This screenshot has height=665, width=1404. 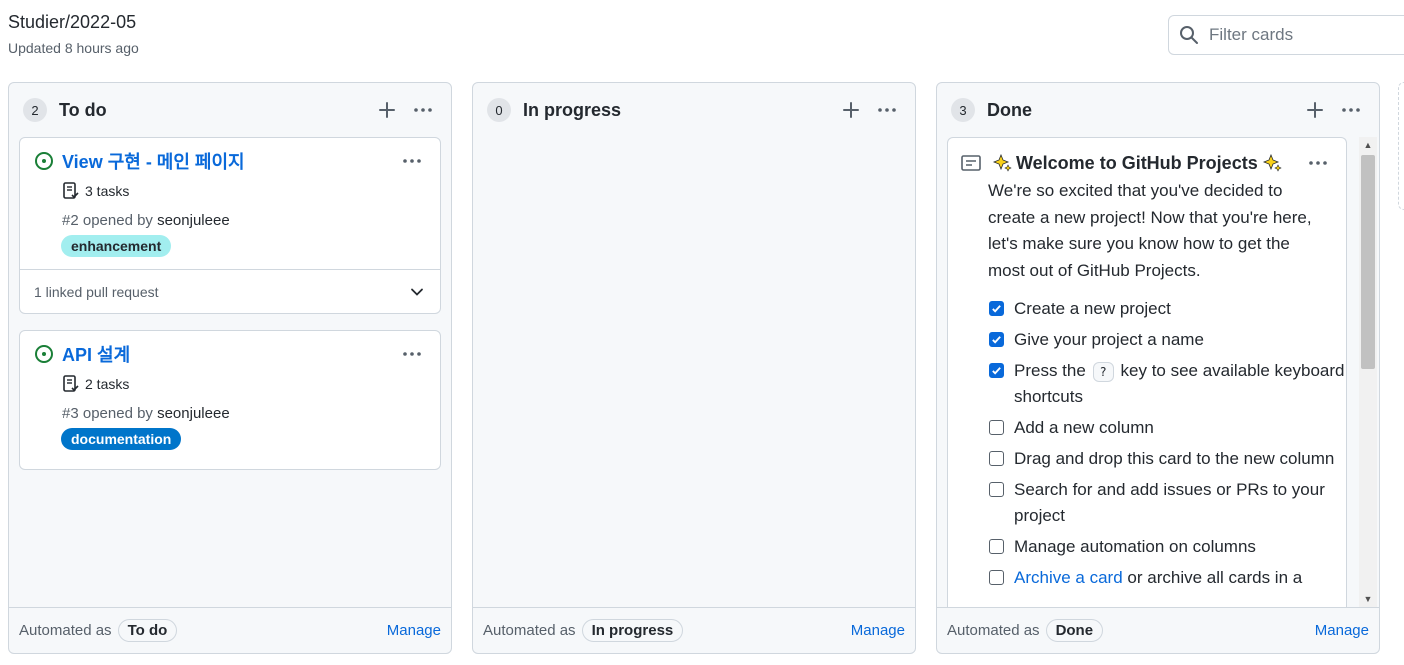 I want to click on checklist-item: Manage automation on columns, so click(x=1167, y=547).